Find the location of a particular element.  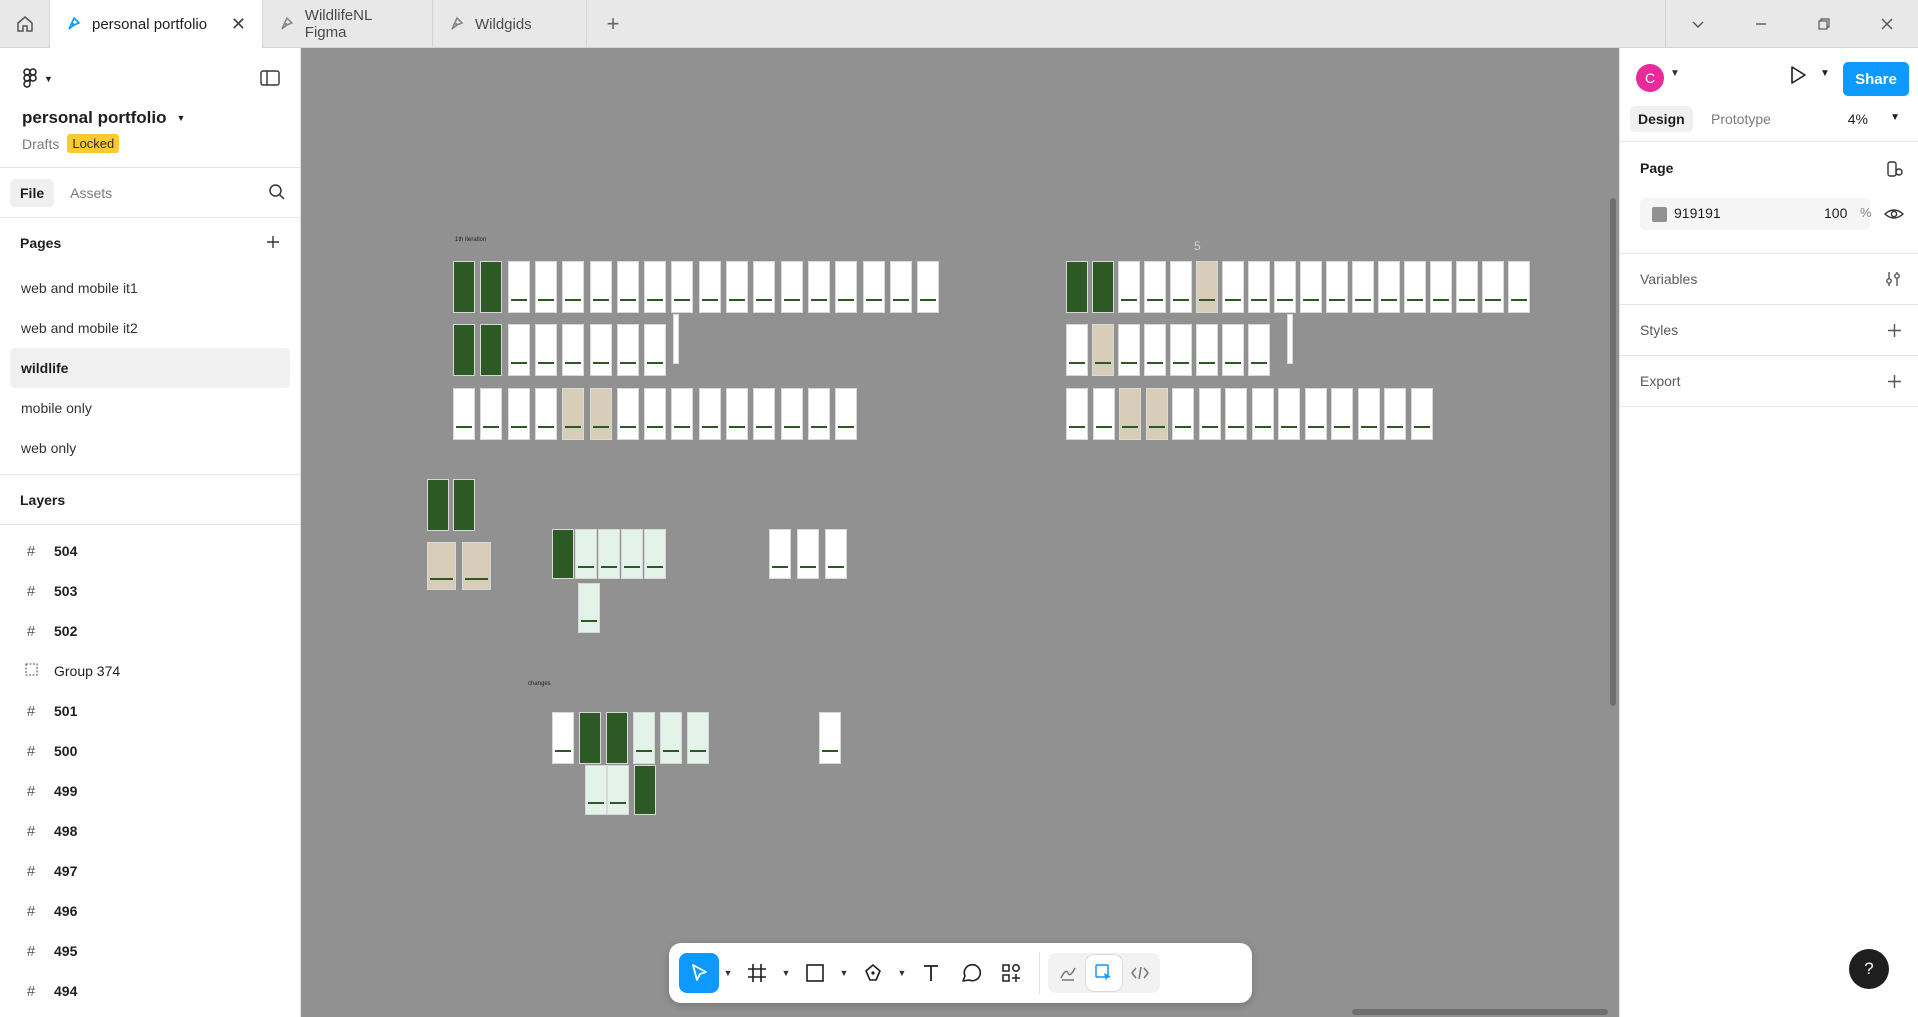

layer-row: #495 is located at coordinates (150, 951).